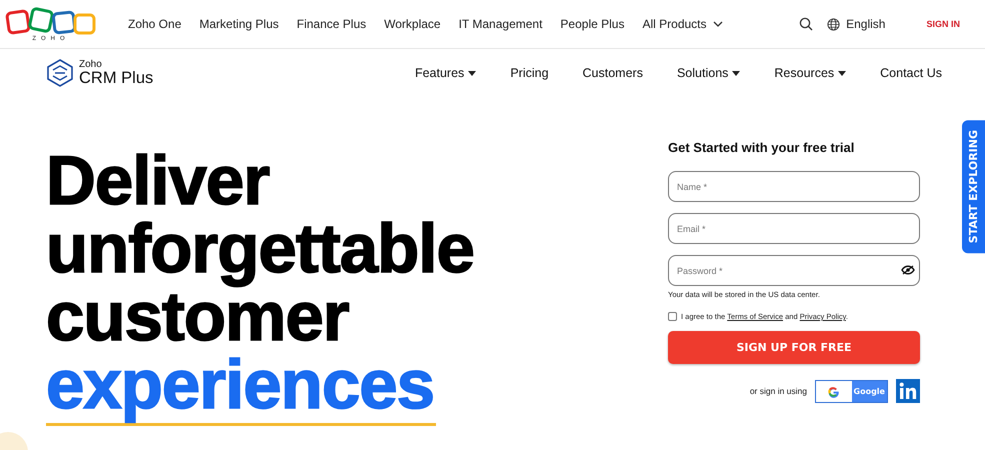  I want to click on menu-link: Zoho One, so click(154, 24).